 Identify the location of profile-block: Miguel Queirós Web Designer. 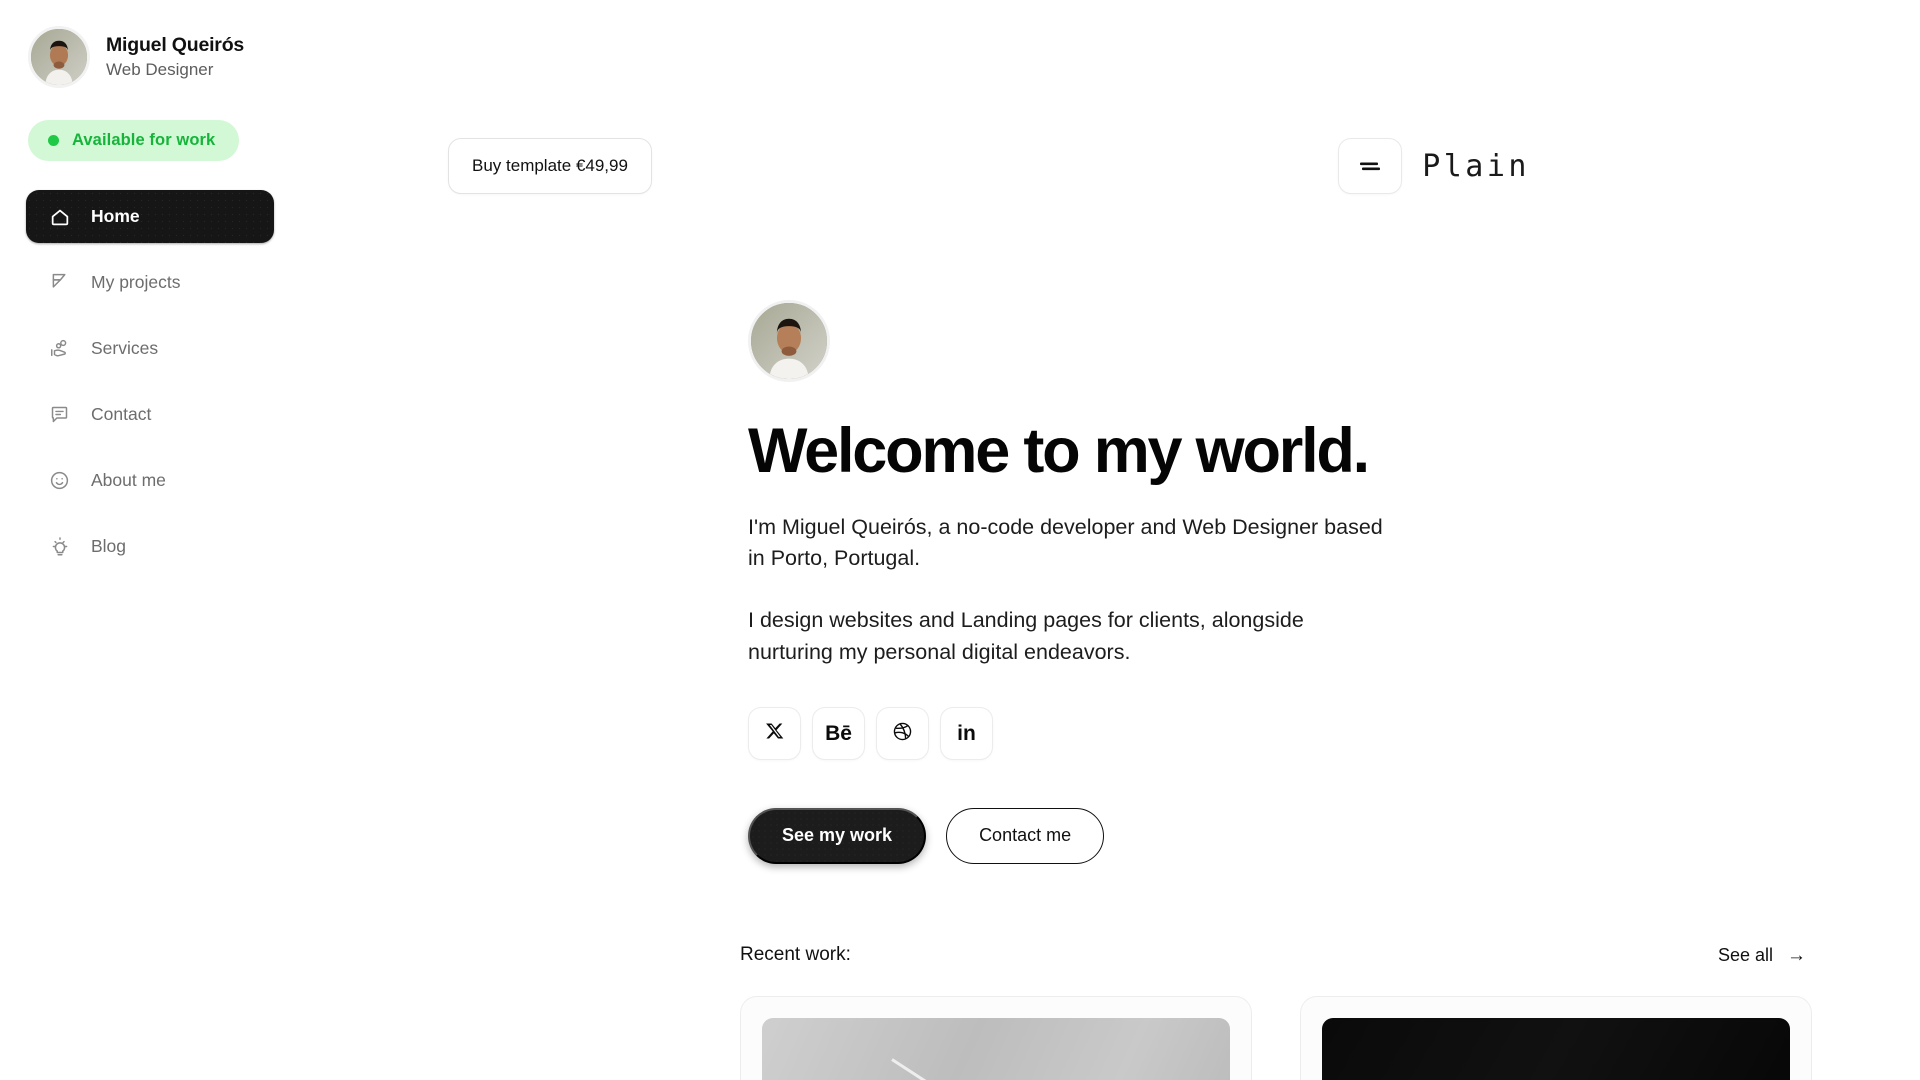
(150, 57).